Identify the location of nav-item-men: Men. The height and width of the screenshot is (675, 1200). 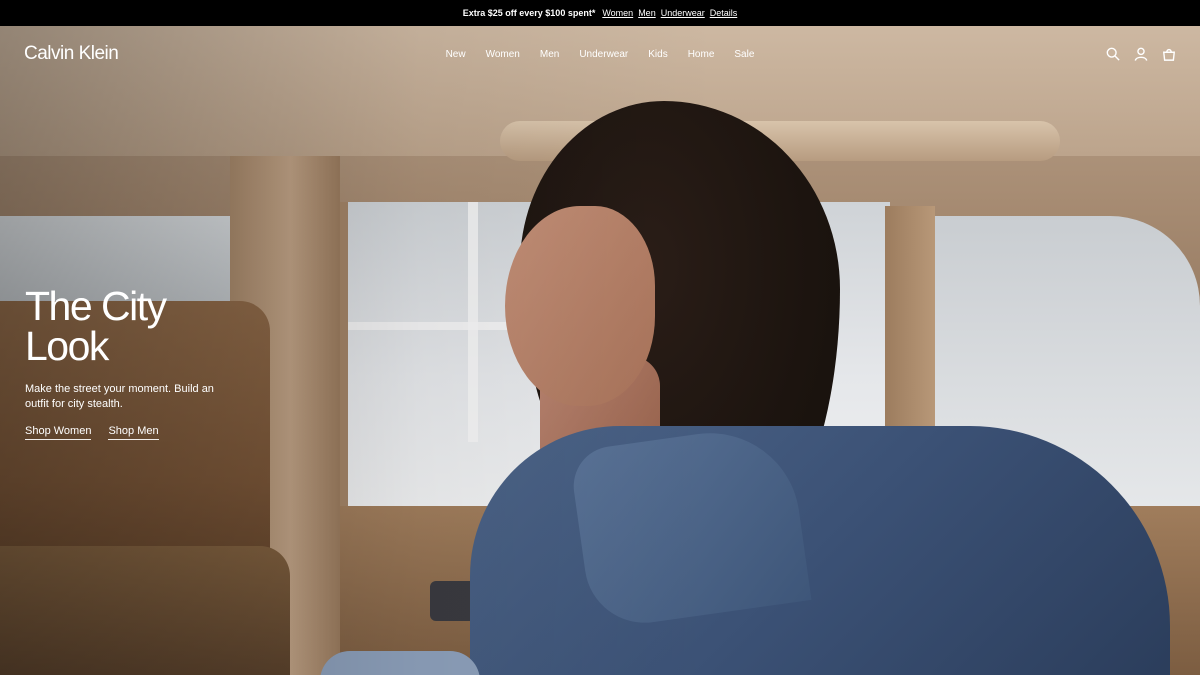
(549, 54).